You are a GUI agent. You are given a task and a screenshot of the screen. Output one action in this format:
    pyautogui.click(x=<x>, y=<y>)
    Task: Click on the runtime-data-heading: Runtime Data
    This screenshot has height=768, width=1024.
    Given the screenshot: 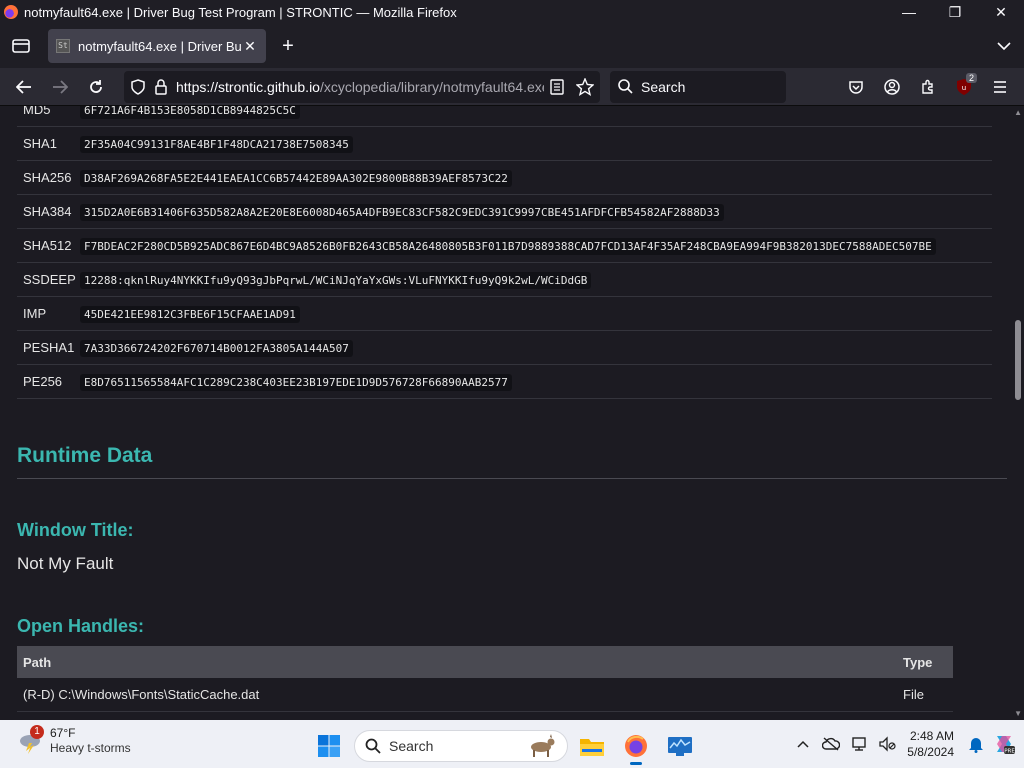 What is the action you would take?
    pyautogui.click(x=85, y=455)
    